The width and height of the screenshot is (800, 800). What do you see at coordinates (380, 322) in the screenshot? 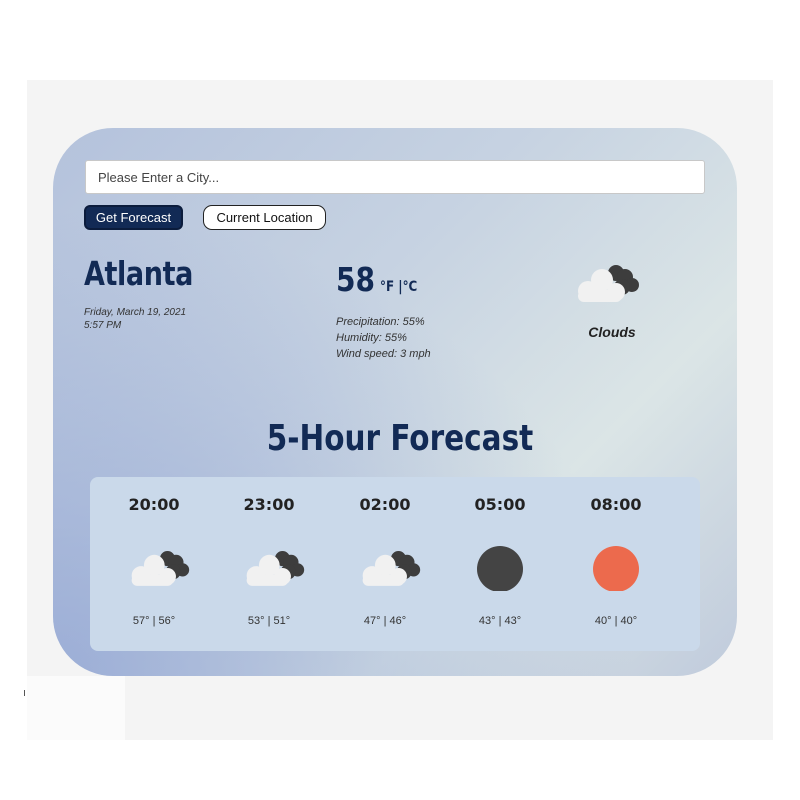
I see `precipitation-text: Precipitation: 55%` at bounding box center [380, 322].